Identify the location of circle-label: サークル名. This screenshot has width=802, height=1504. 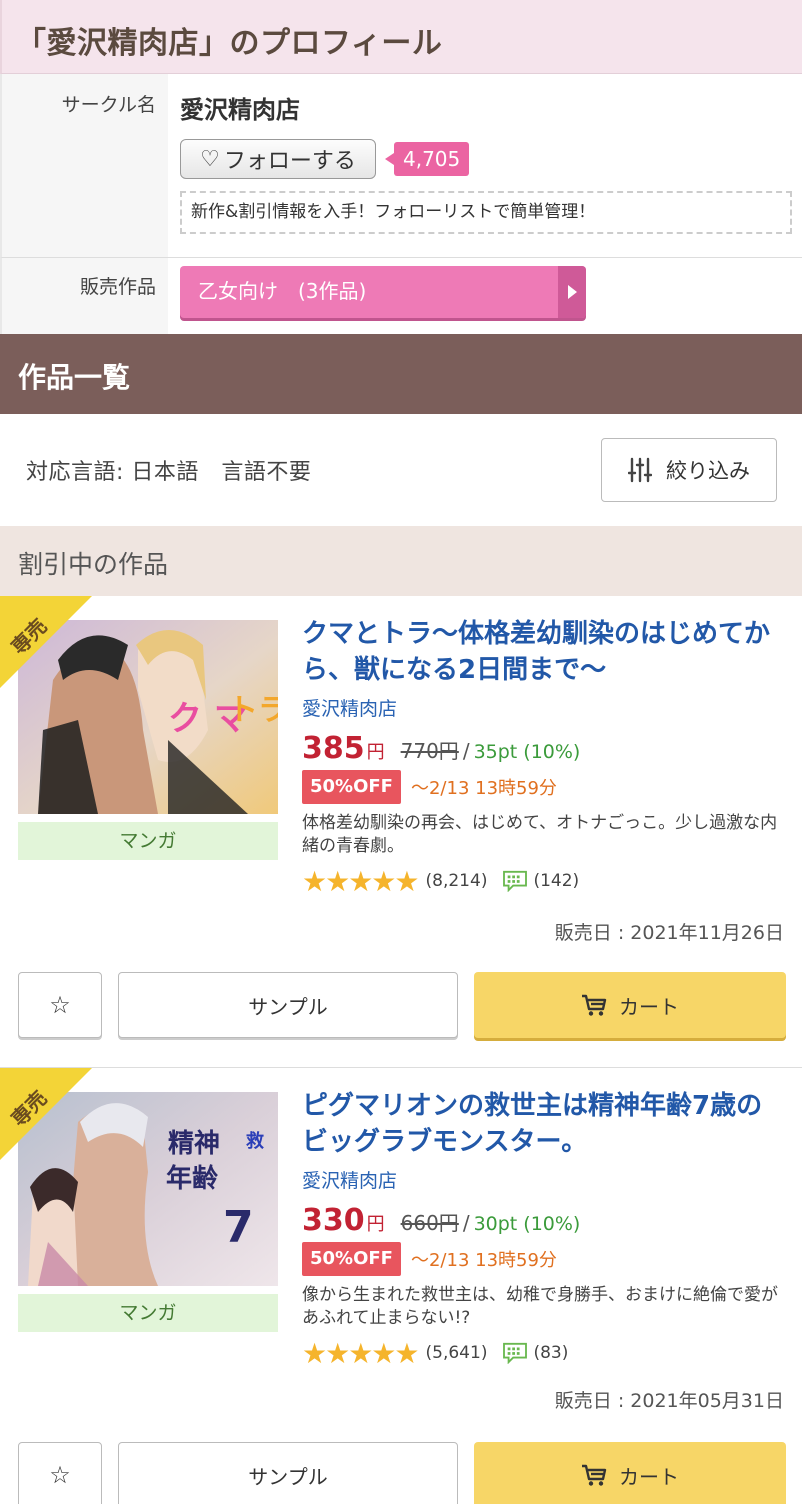
(85, 165).